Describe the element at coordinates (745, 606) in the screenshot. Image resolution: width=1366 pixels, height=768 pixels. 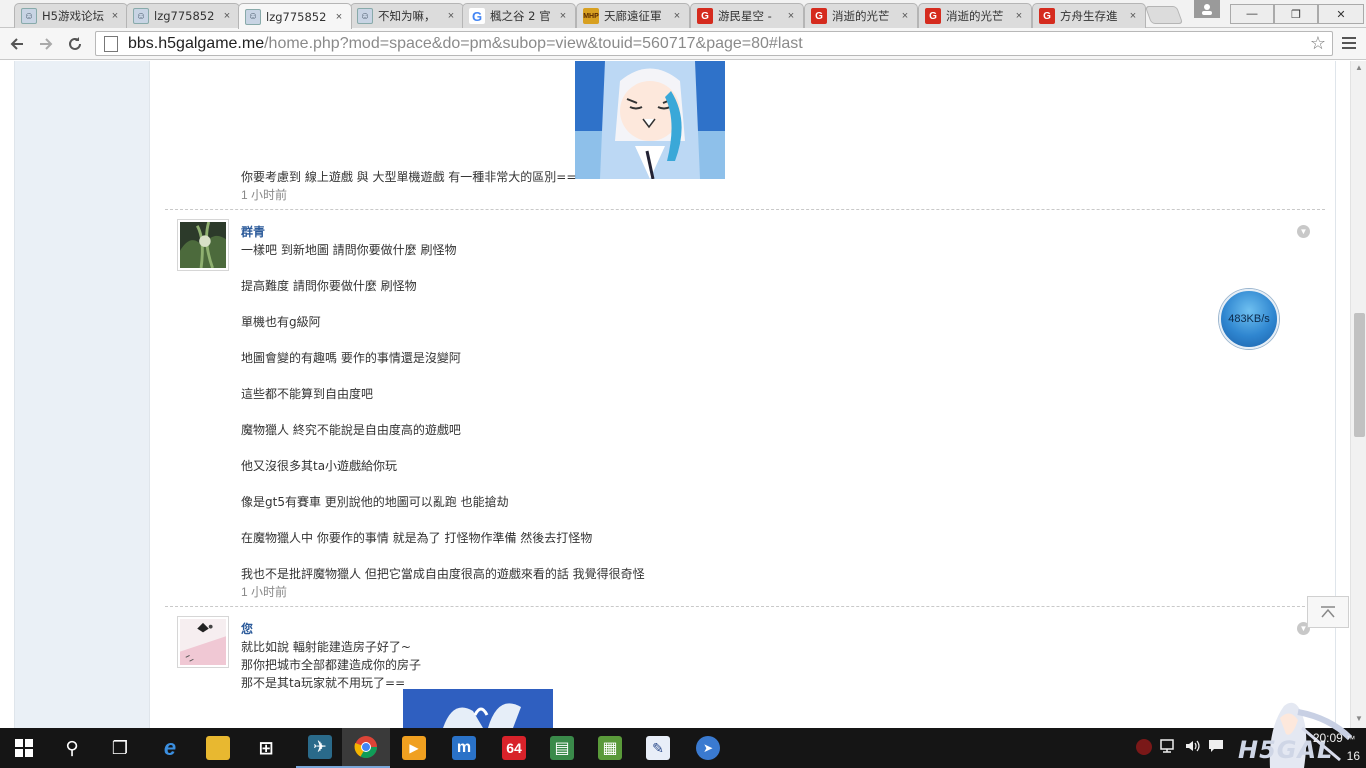
I see `message-divider` at that location.